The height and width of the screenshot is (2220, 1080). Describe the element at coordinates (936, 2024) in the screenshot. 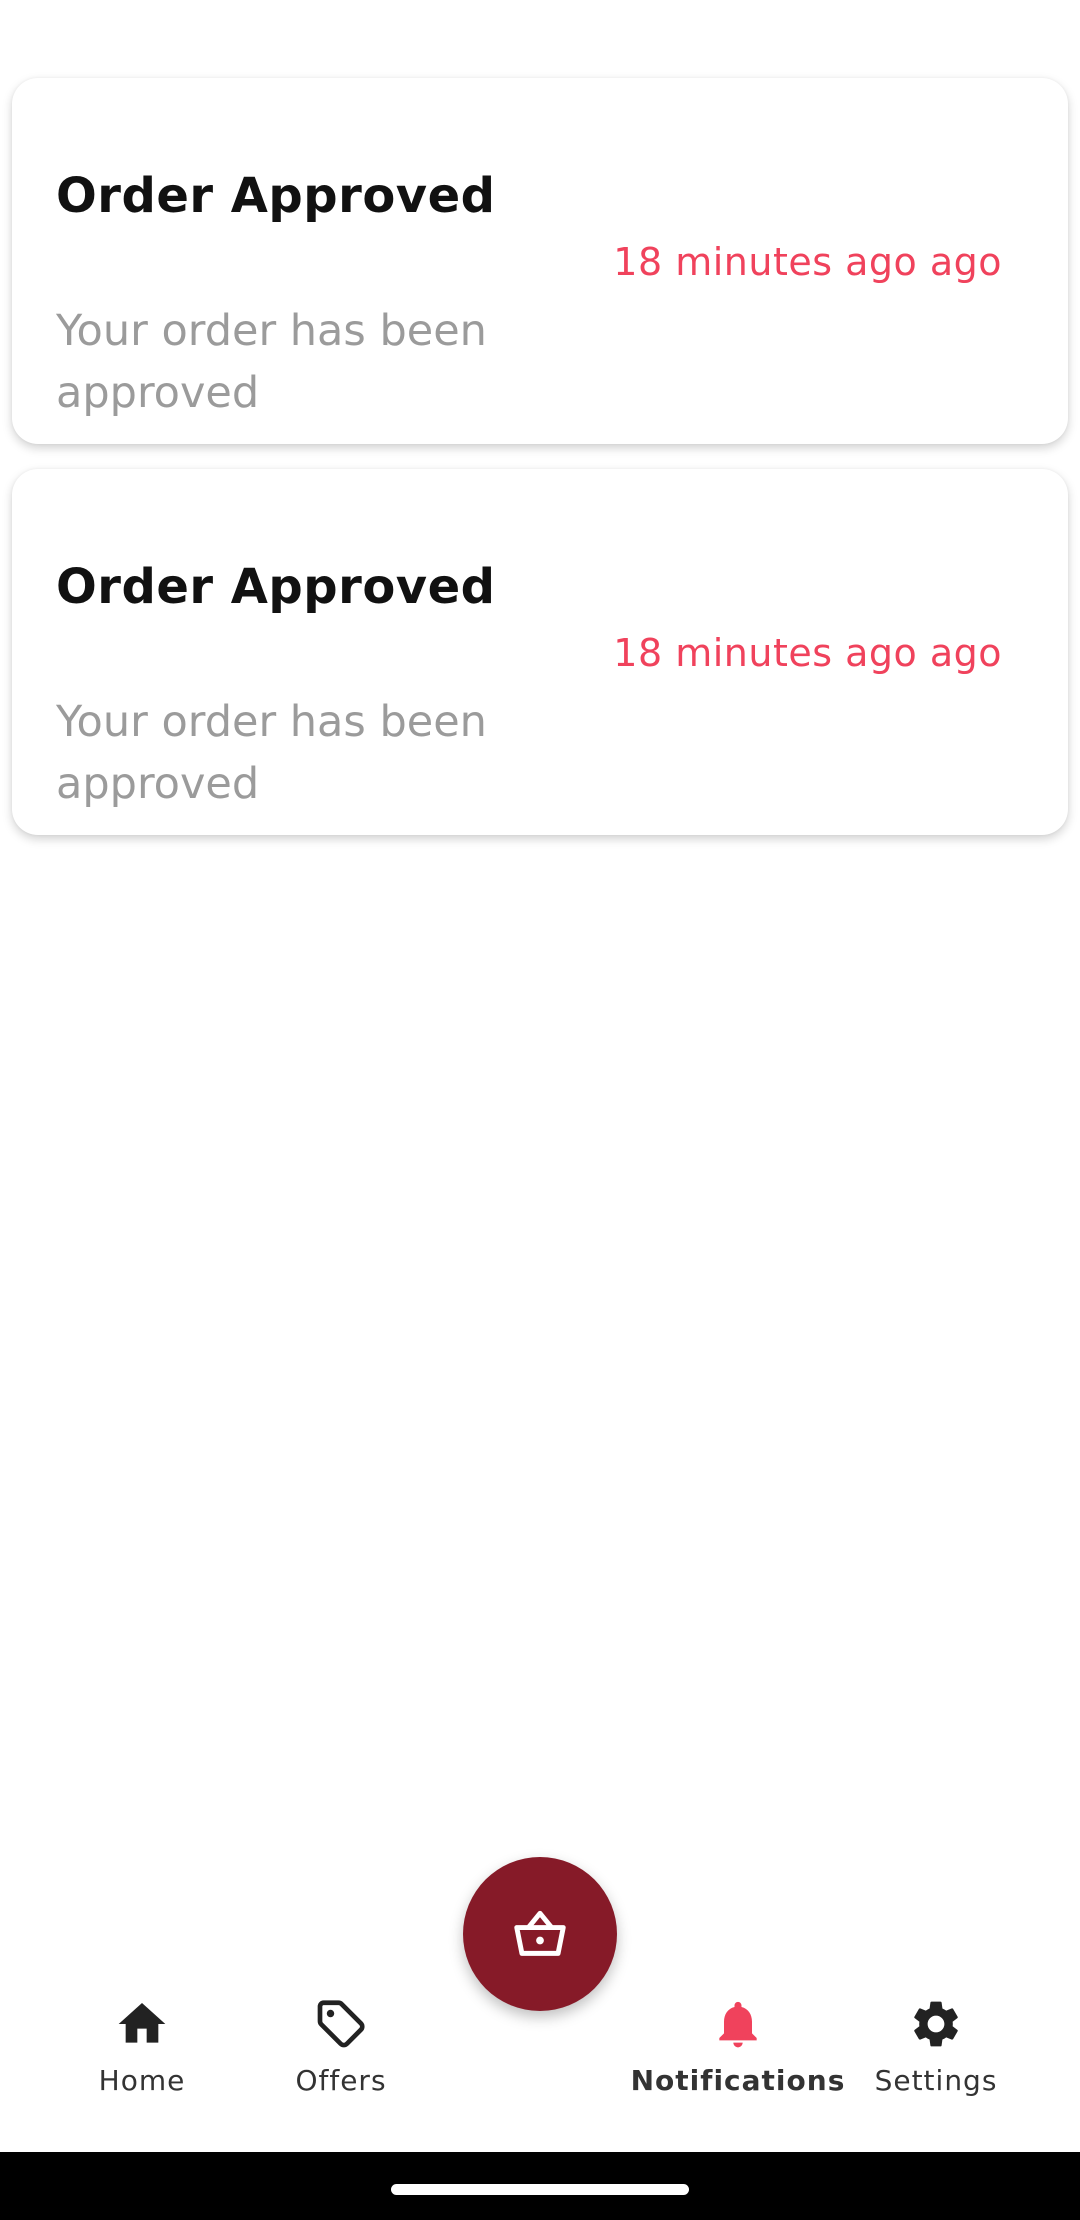

I see `gear-icon` at that location.